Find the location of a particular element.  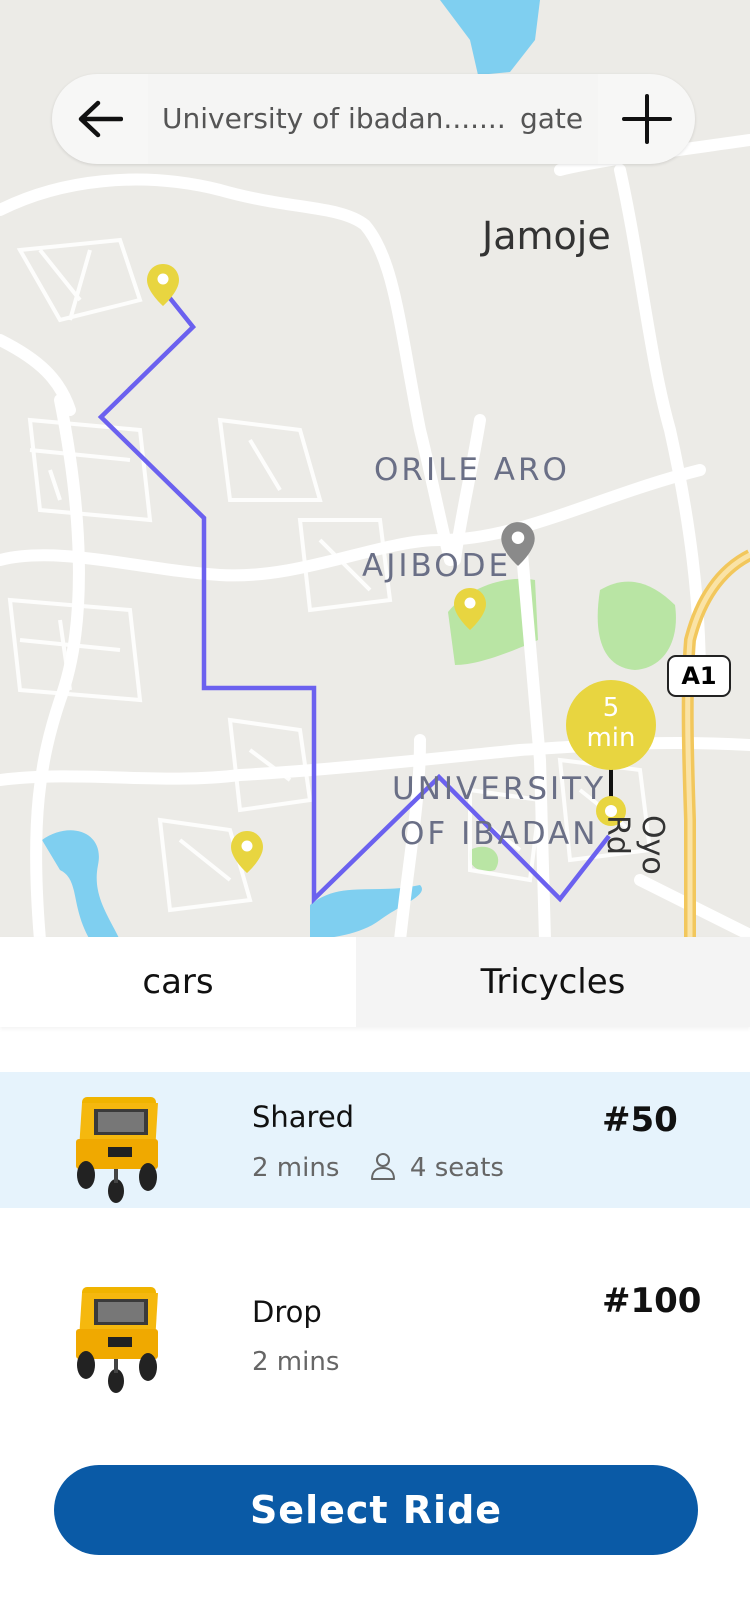

map-label-ajibode: AJIBODE is located at coordinates (437, 566).